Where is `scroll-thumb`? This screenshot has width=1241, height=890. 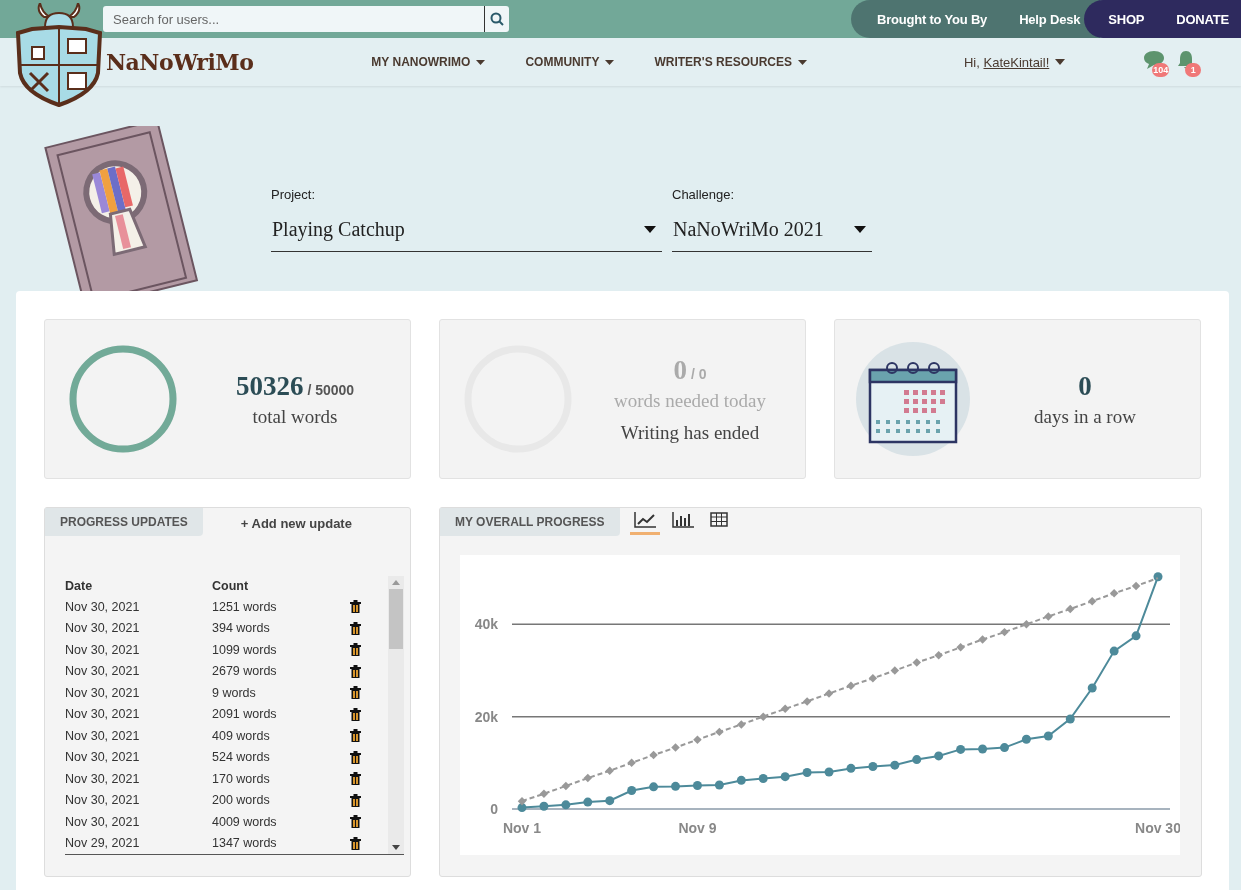 scroll-thumb is located at coordinates (396, 619).